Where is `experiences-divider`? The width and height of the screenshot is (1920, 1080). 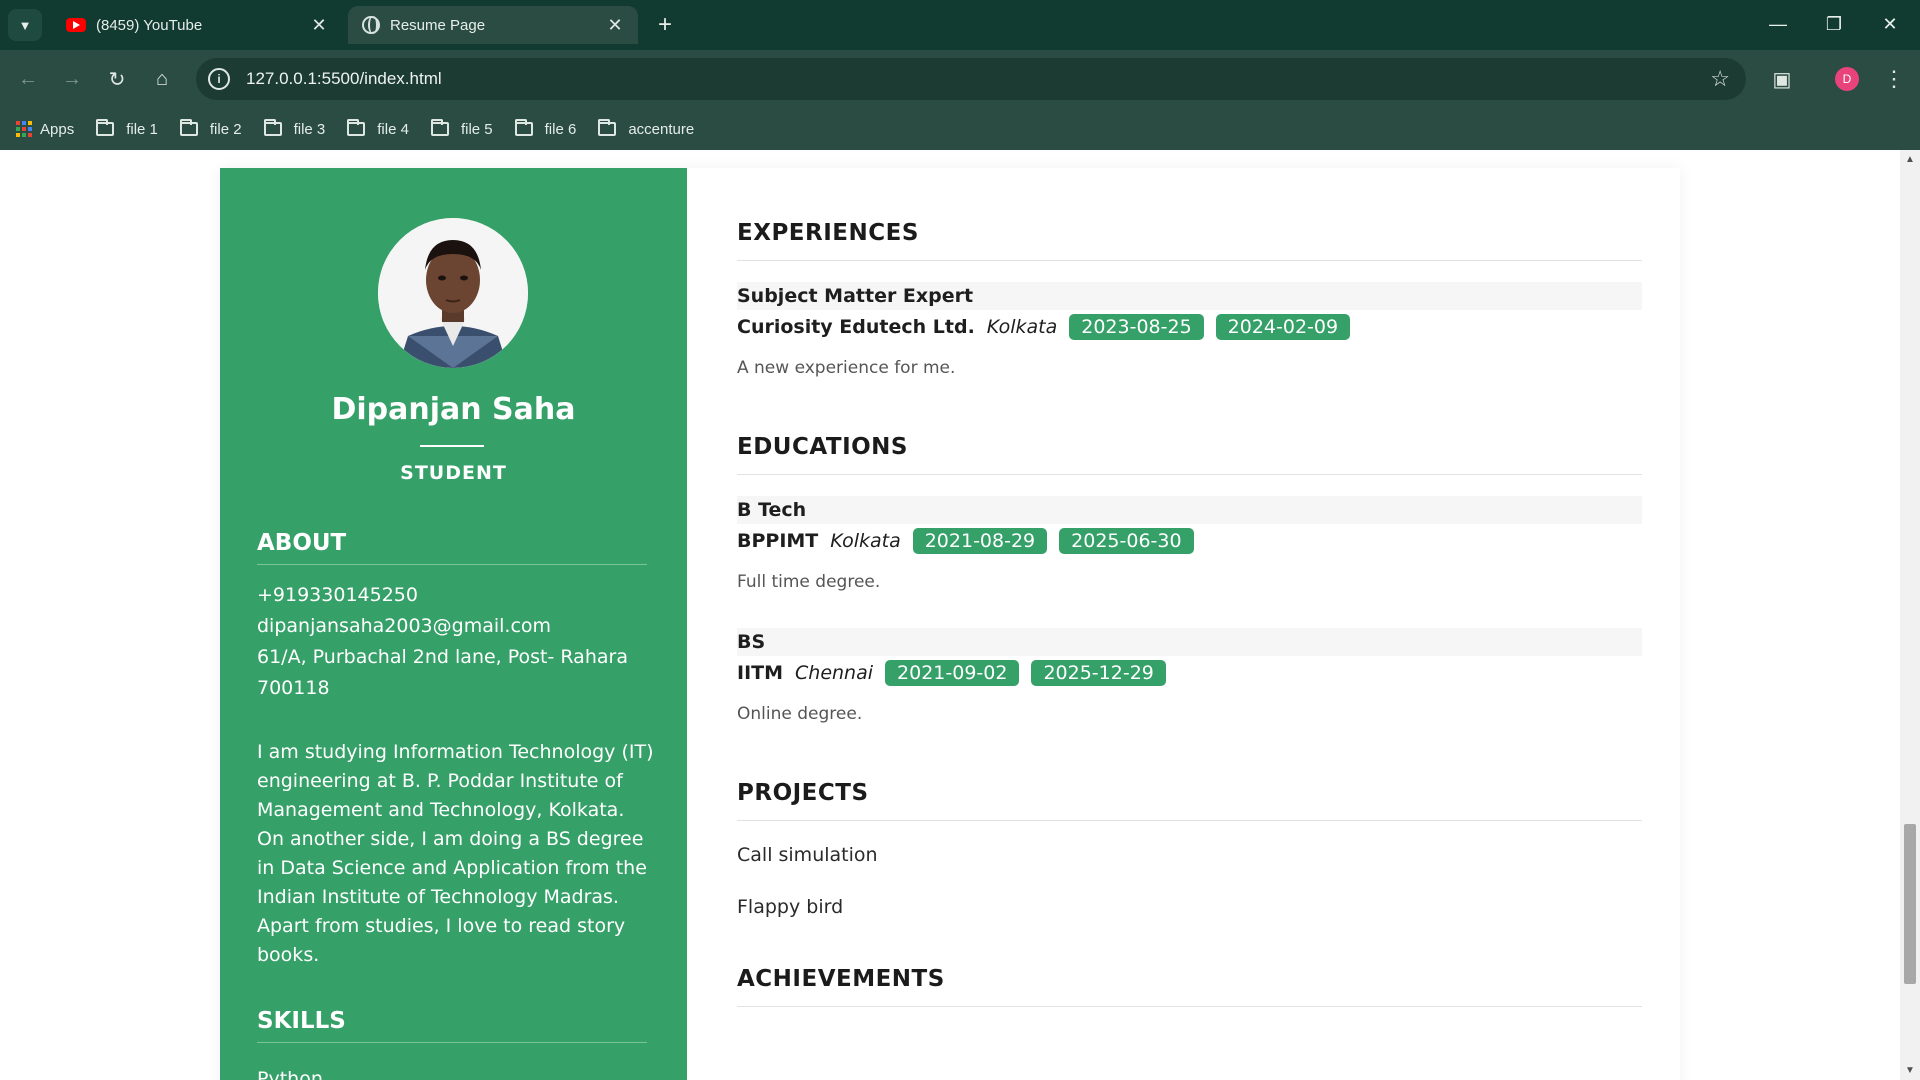
experiences-divider is located at coordinates (1189, 260).